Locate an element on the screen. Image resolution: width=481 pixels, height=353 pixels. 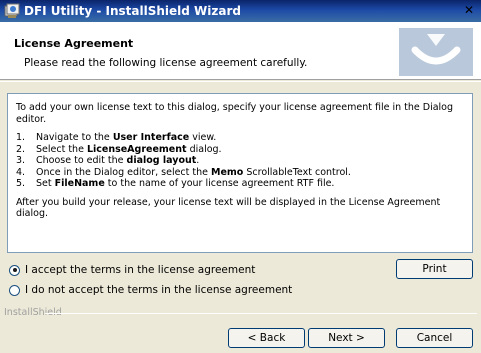
radio-unselected-icon is located at coordinates (14, 290).